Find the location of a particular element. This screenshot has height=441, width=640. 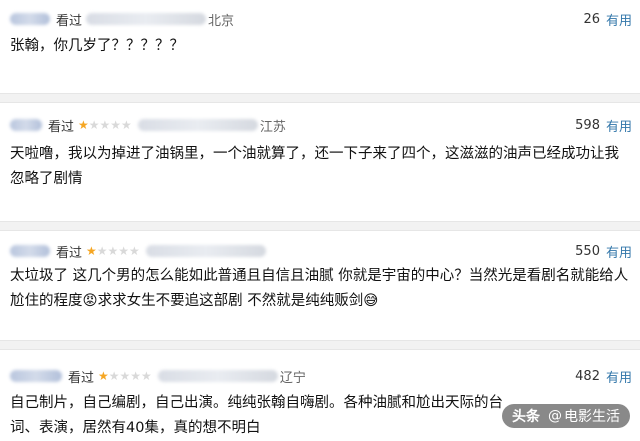

at-symbol: @ is located at coordinates (555, 416).